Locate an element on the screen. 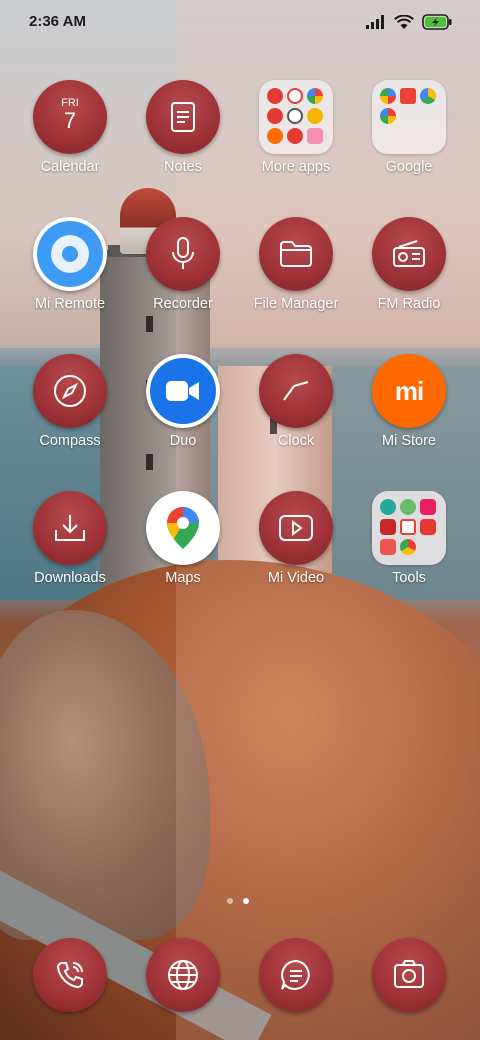 Image resolution: width=480 pixels, height=1040 pixels. app-label: Google is located at coordinates (409, 167).